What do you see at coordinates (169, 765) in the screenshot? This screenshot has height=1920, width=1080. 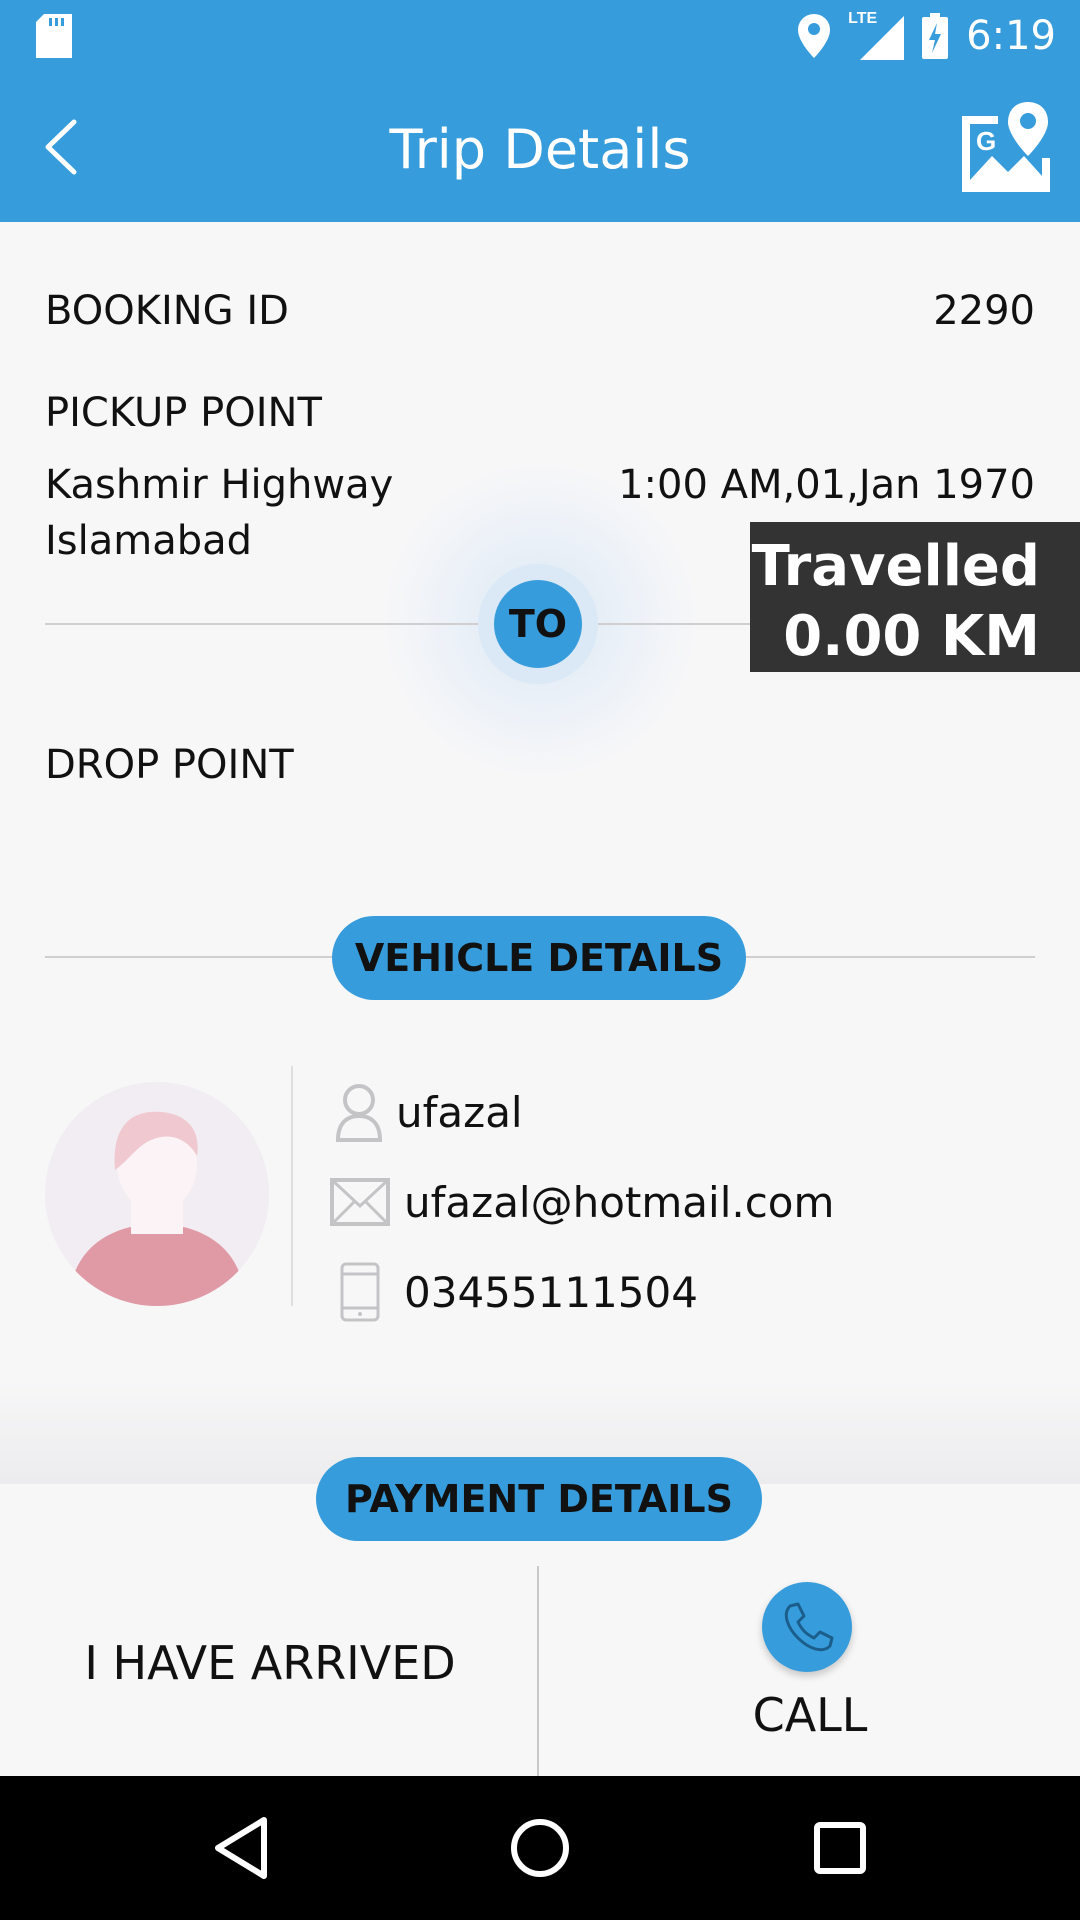 I see `drop-point-label: DROP POINT` at bounding box center [169, 765].